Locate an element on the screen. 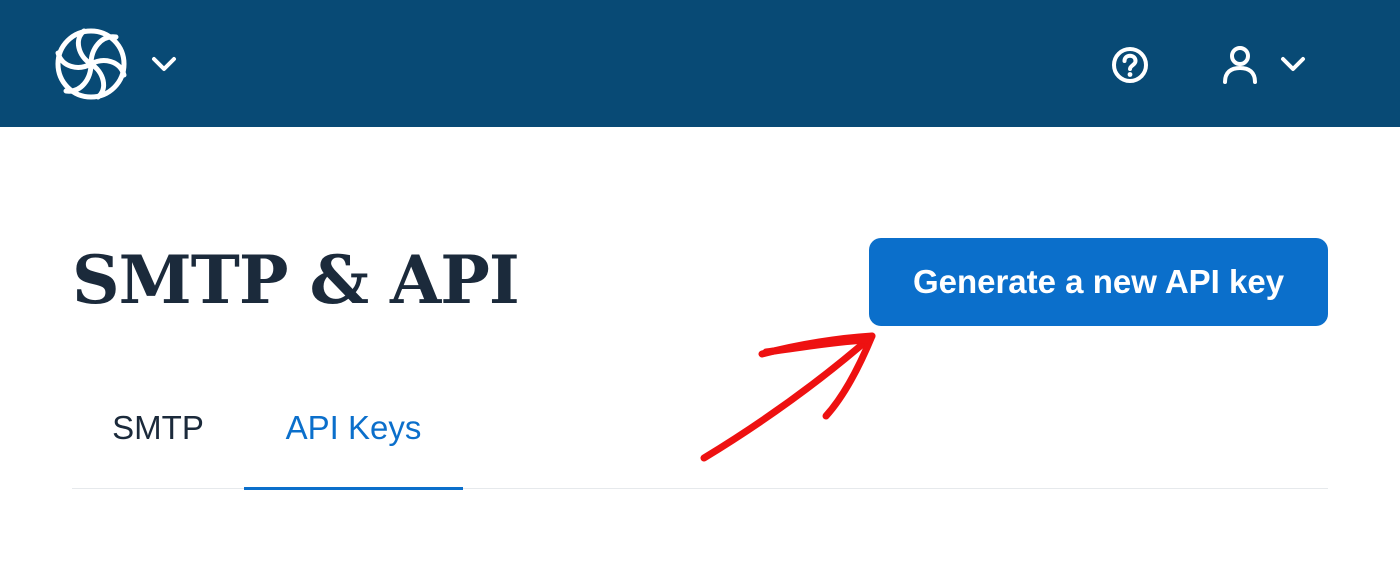 The width and height of the screenshot is (1400, 580). generate-api-key-button: Generate a new API key is located at coordinates (1098, 282).